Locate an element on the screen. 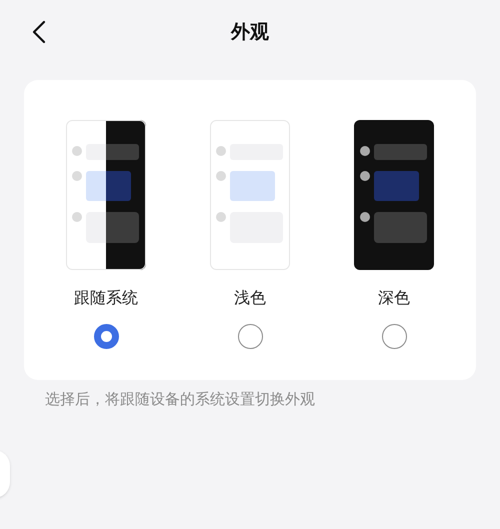 The height and width of the screenshot is (529, 500). option-label: 浅色 is located at coordinates (250, 298).